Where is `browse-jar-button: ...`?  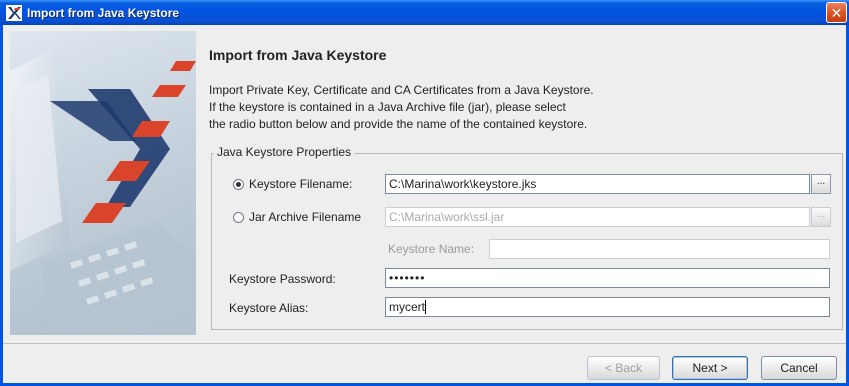
browse-jar-button: ... is located at coordinates (821, 217).